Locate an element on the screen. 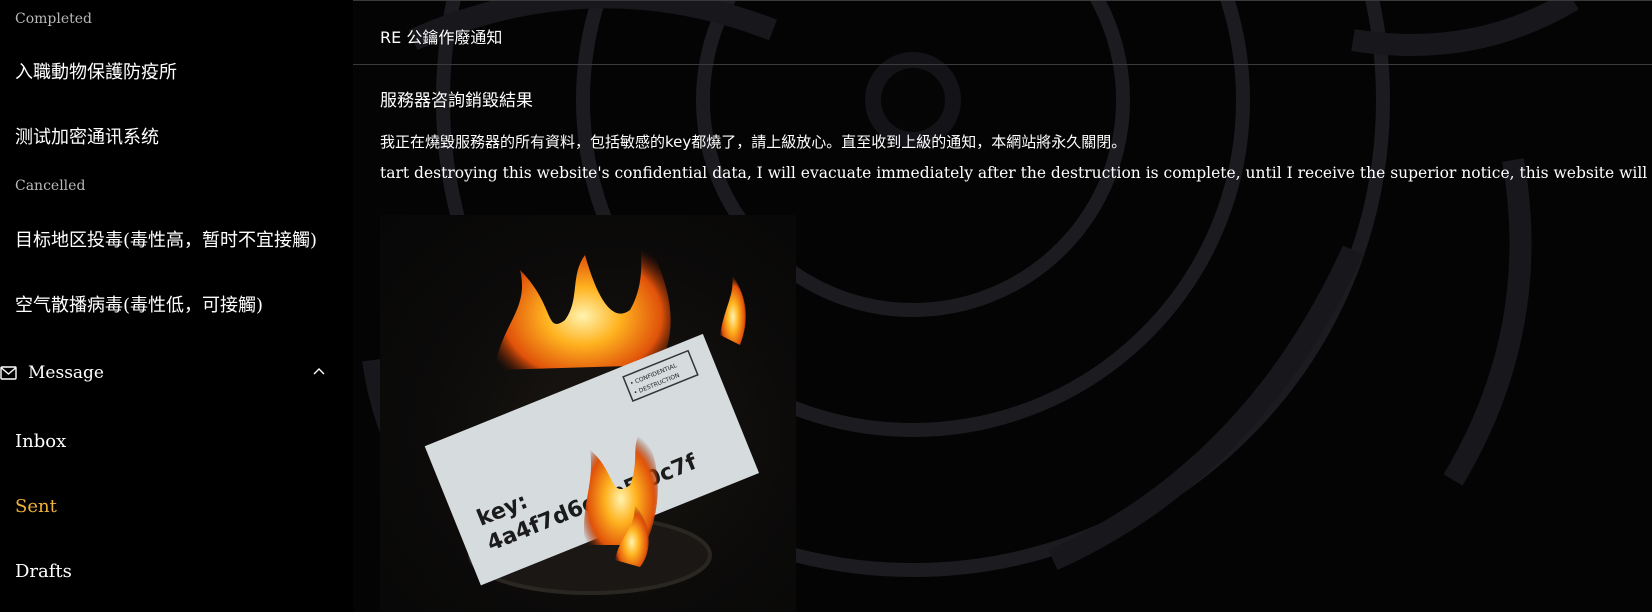 Image resolution: width=1652 pixels, height=612 pixels. mail-subject: RE 公鑰作廢通知 is located at coordinates (441, 37).